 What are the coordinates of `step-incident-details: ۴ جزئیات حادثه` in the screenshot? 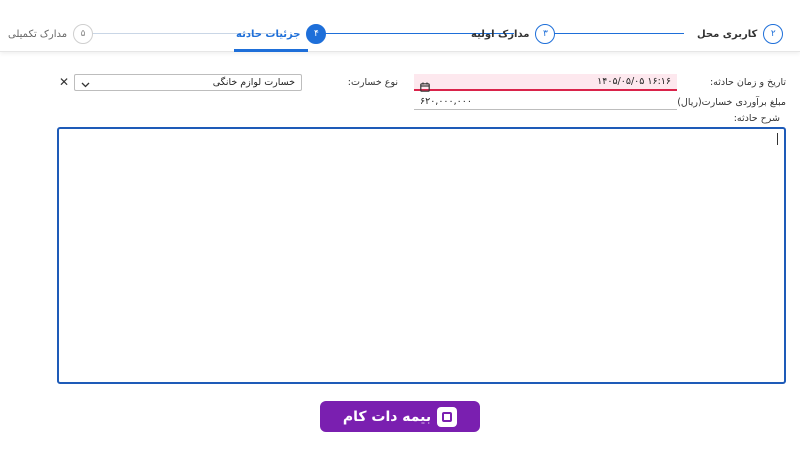 It's located at (281, 34).